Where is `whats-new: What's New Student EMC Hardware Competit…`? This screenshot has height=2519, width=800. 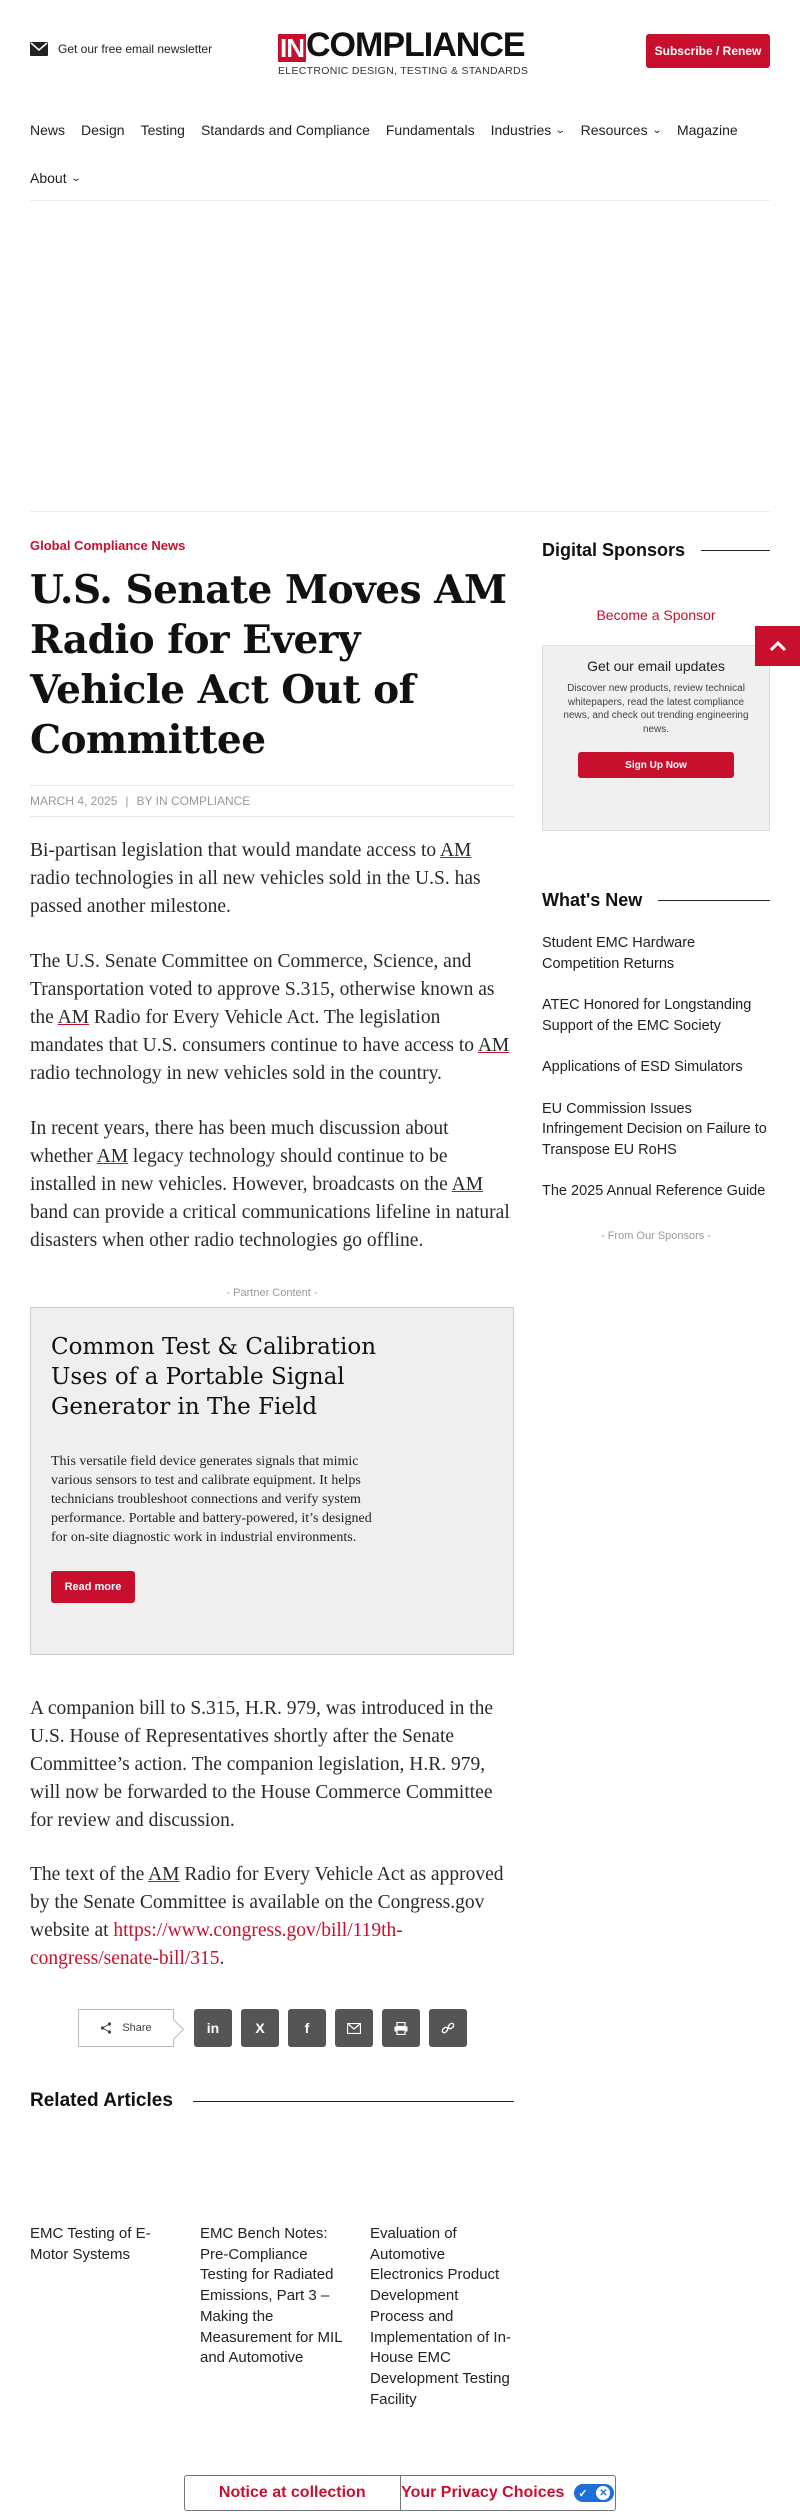 whats-new: What's New Student EMC Hardware Competit… is located at coordinates (656, 1056).